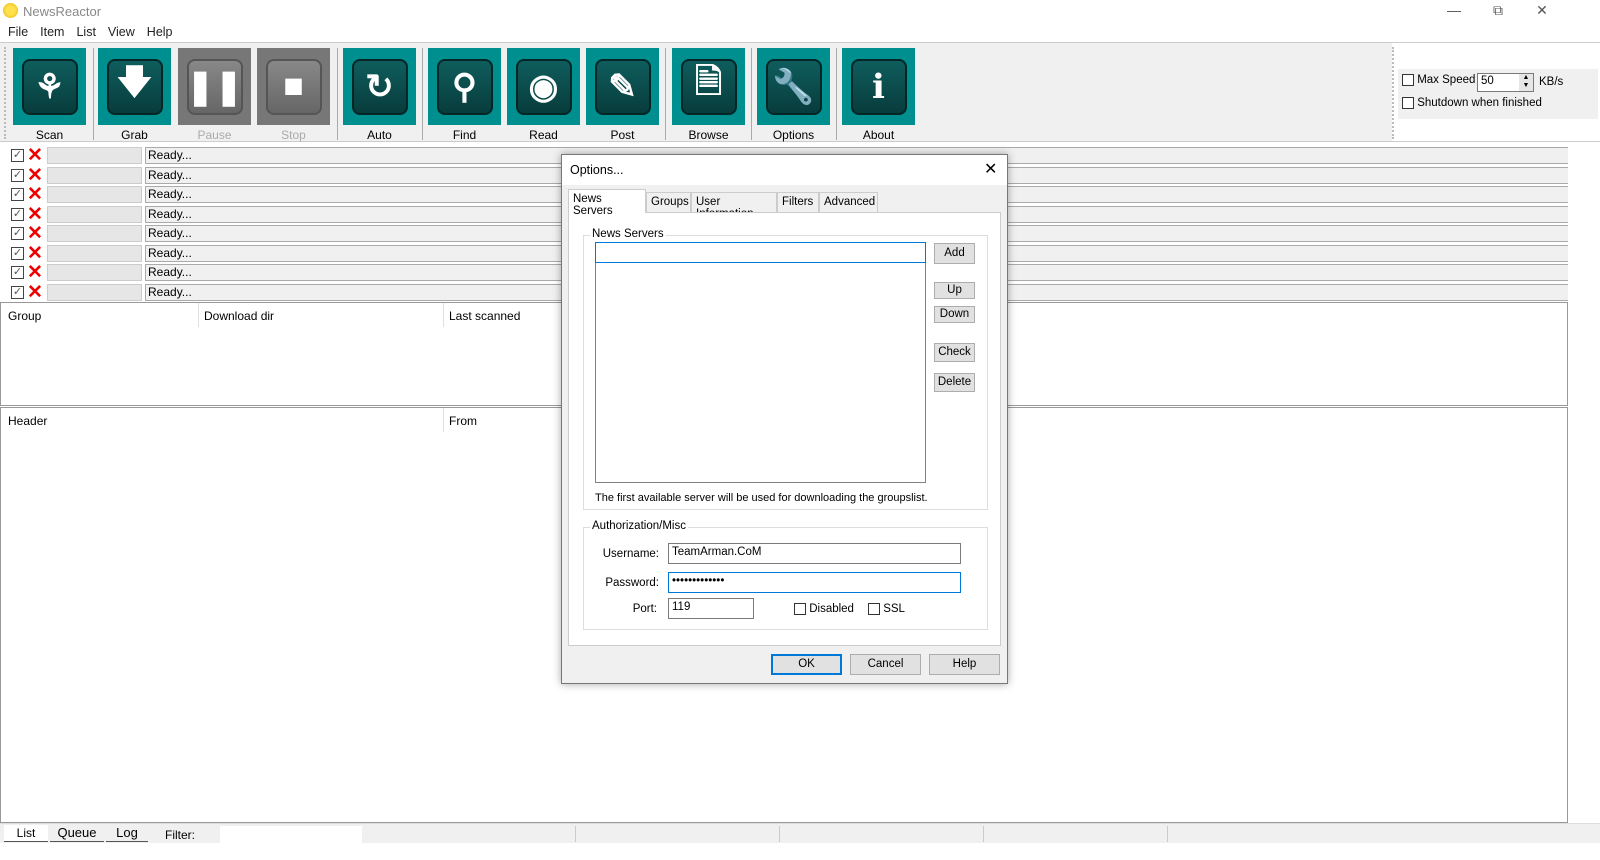 This screenshot has width=1600, height=860. I want to click on find-button: ⚲ Find, so click(464, 95).